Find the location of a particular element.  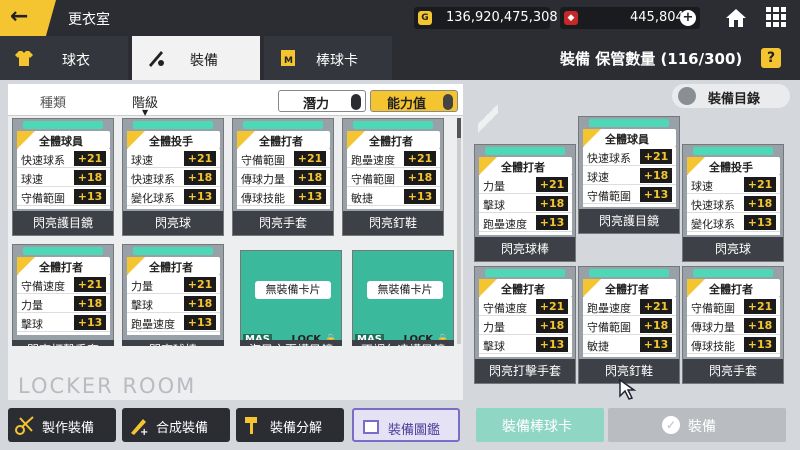

equipment-card: 全體打者 守備範圍 +21 傳球力量 +18 傳球技能 +13 閃亮手套 is located at coordinates (283, 177).